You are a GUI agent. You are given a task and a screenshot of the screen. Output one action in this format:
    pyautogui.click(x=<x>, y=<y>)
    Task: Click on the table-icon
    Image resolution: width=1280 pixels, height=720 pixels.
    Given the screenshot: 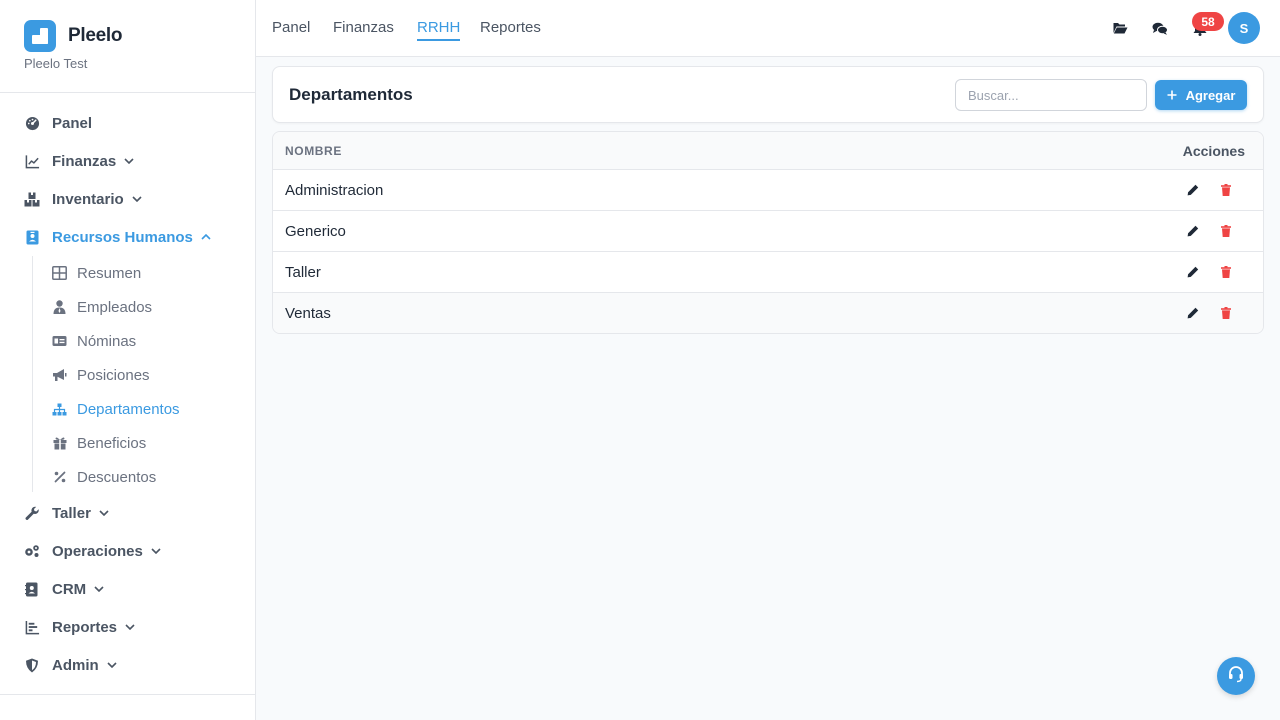 What is the action you would take?
    pyautogui.click(x=59, y=273)
    